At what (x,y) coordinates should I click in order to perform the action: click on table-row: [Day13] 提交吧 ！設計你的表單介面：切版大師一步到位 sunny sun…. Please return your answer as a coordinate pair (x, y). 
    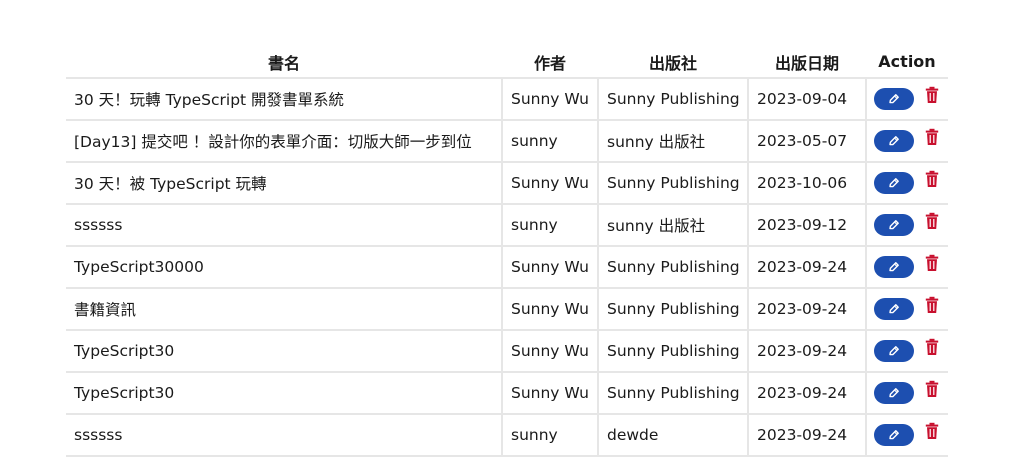
    Looking at the image, I should click on (507, 141).